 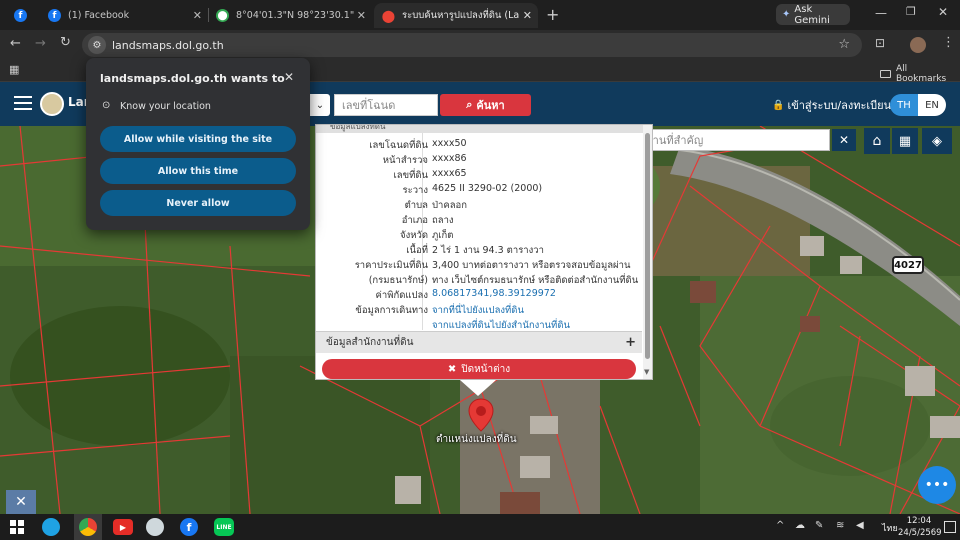 What do you see at coordinates (920, 74) in the screenshot?
I see `all-bookmarks-button: All Bookmarks` at bounding box center [920, 74].